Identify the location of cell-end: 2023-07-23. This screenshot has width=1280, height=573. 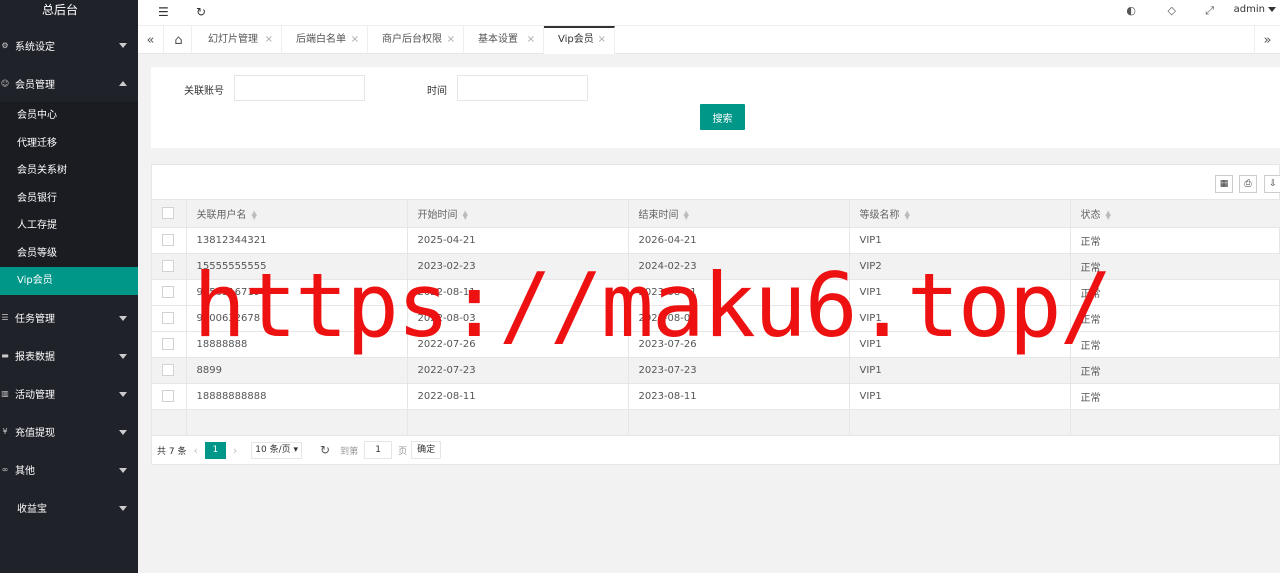
(739, 370).